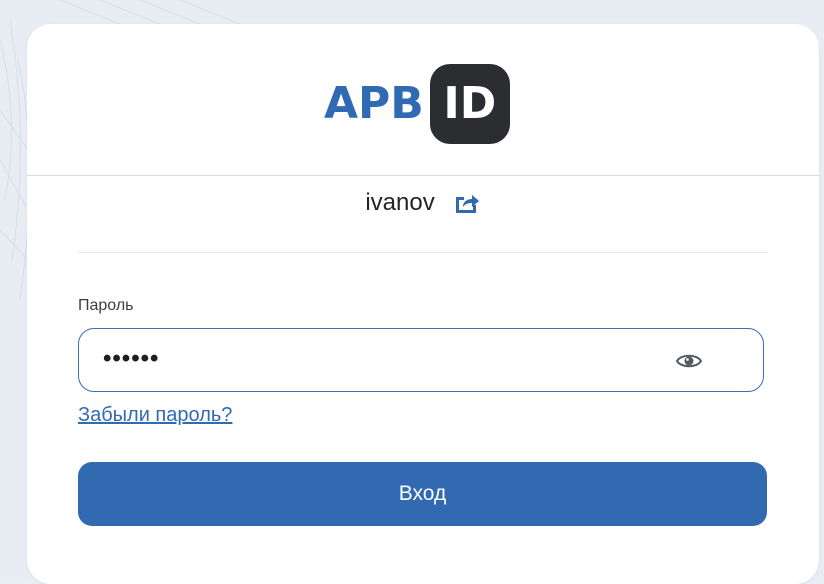  I want to click on logo: АРВ ID, so click(417, 104).